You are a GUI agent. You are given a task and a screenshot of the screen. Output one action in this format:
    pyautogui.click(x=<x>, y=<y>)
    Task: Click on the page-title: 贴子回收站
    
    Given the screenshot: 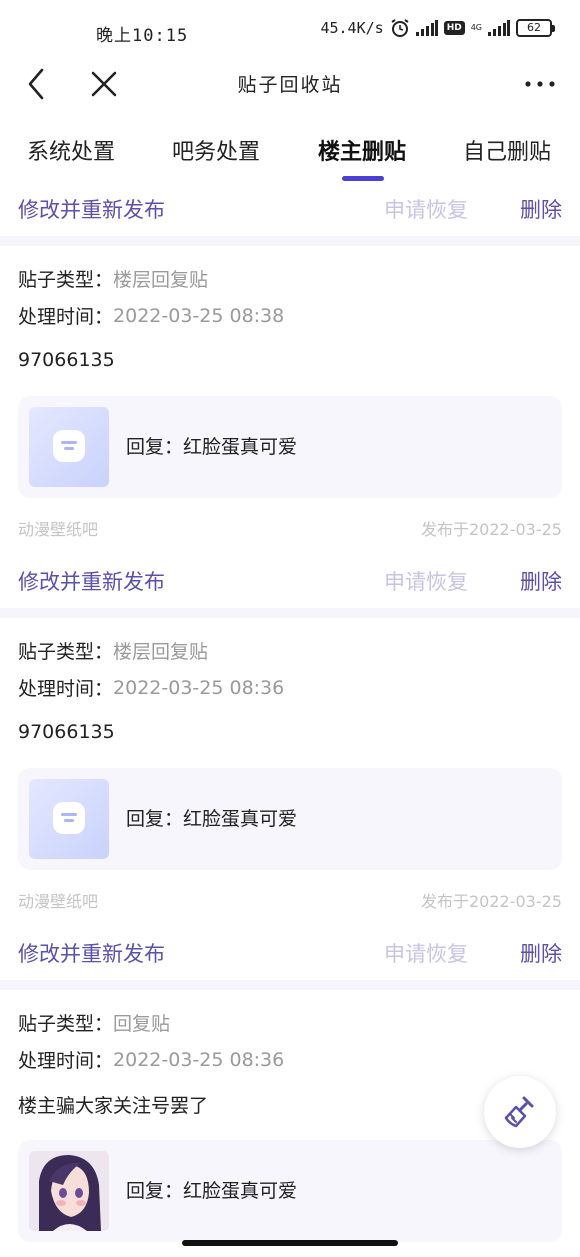 What is the action you would take?
    pyautogui.click(x=290, y=85)
    